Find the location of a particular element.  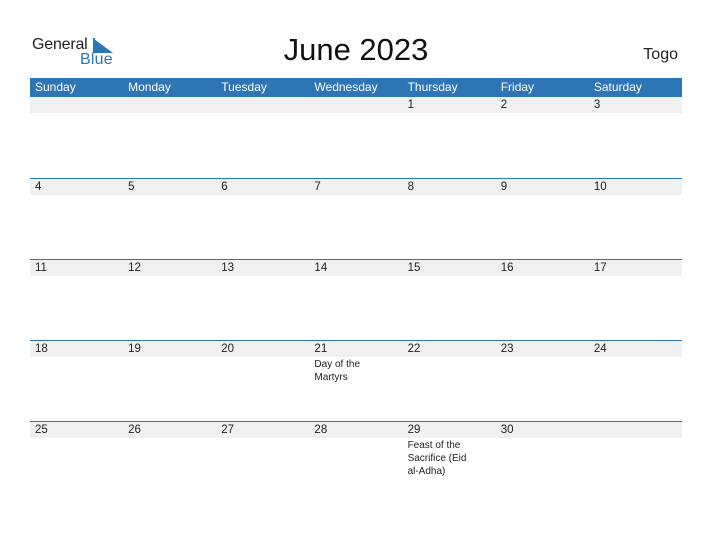

day-number: 21 is located at coordinates (321, 349).